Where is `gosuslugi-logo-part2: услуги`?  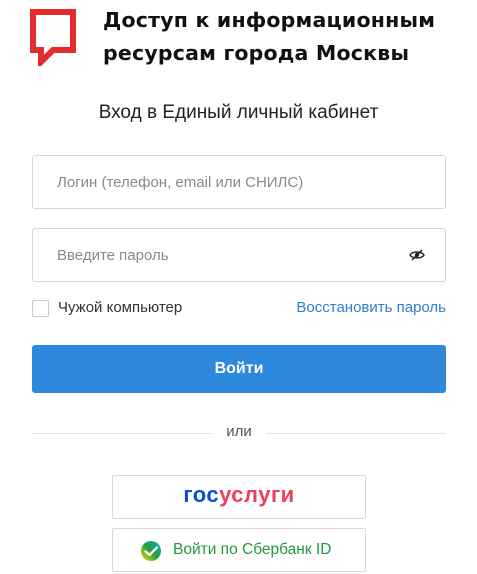
gosuslugi-logo-part2: услуги is located at coordinates (257, 494).